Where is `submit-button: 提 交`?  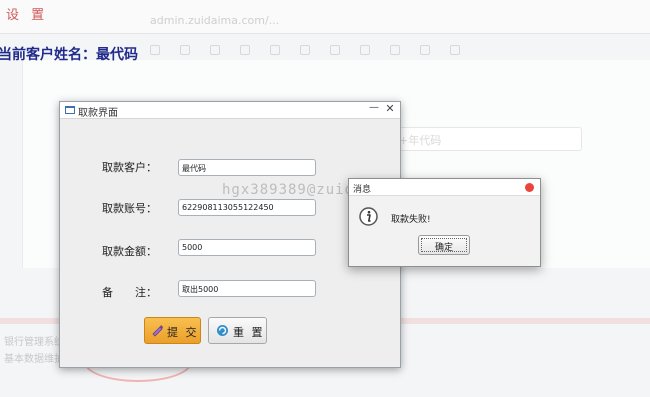 submit-button: 提 交 is located at coordinates (172, 330).